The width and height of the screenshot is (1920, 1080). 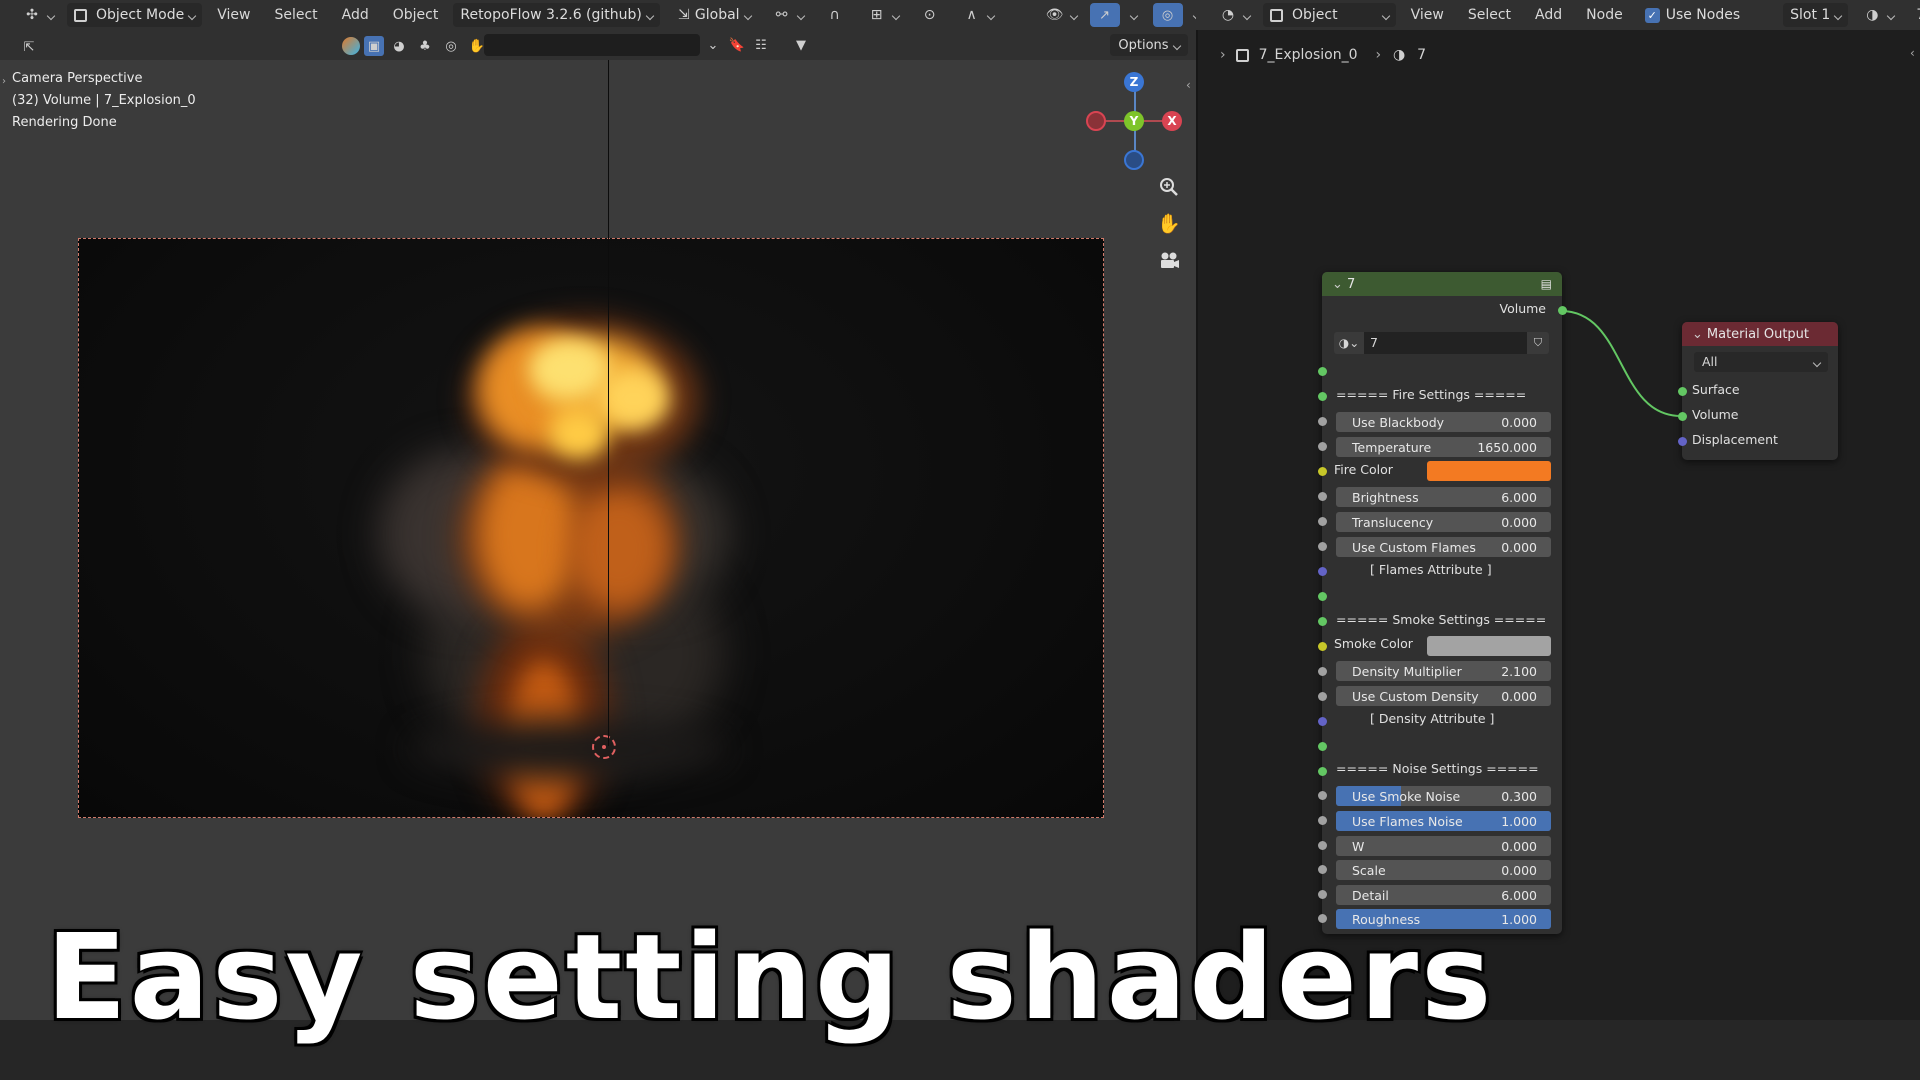 What do you see at coordinates (1322, 596) in the screenshot?
I see `spacer-socket` at bounding box center [1322, 596].